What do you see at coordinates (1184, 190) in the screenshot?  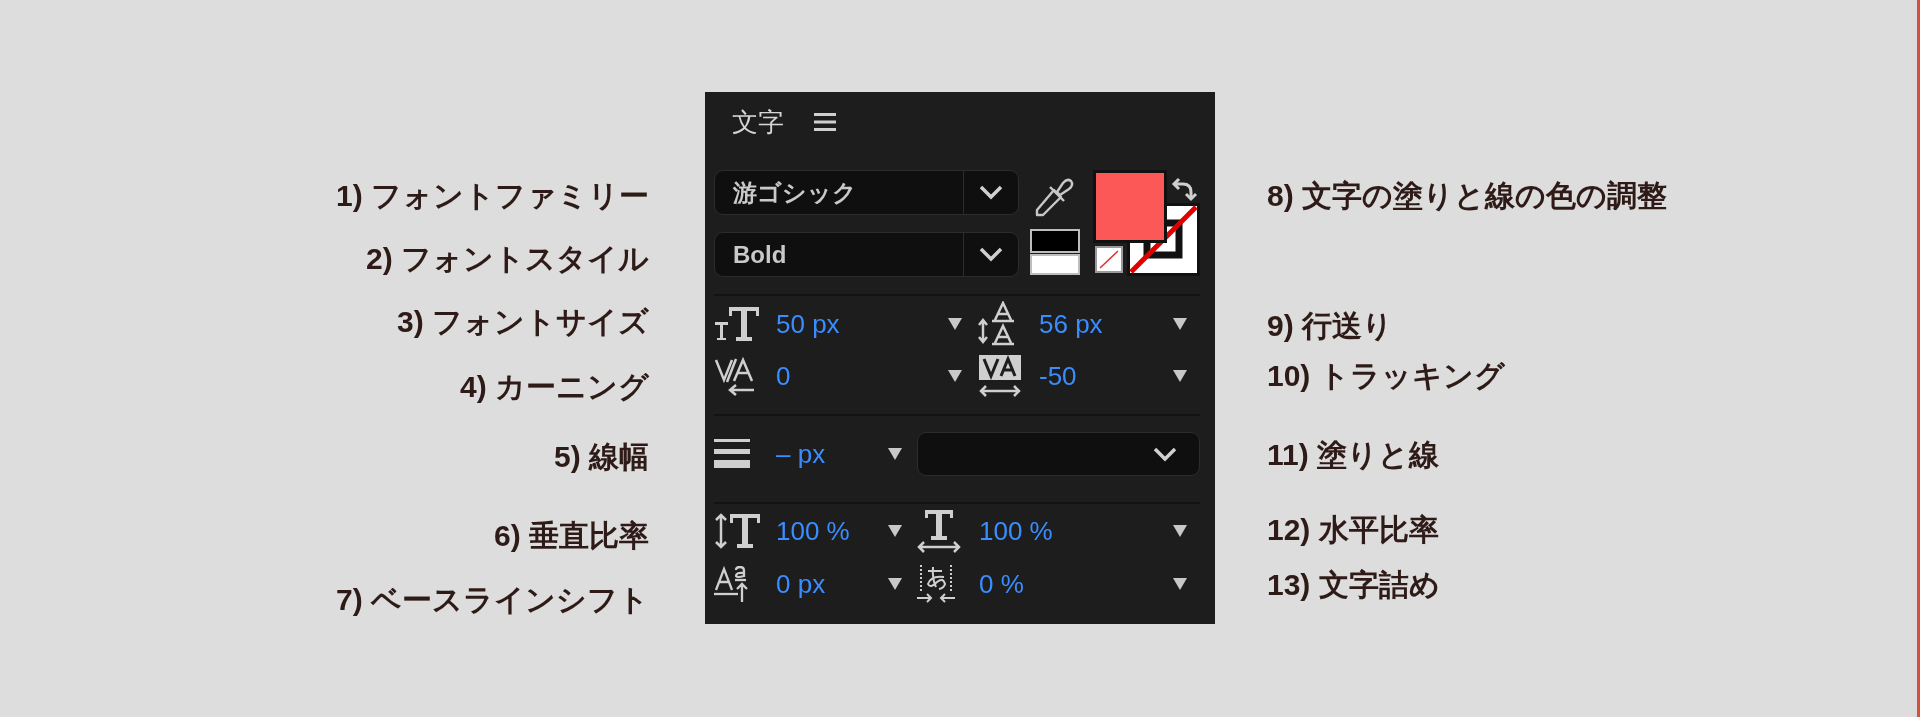 I see `swap-arrow-icon` at bounding box center [1184, 190].